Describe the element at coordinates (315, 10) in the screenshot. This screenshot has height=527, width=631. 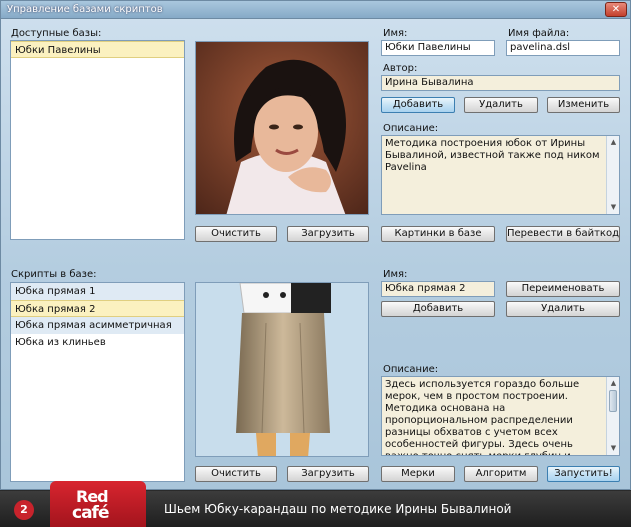
I see `title-bar: Управление базами скриптов ✕` at that location.